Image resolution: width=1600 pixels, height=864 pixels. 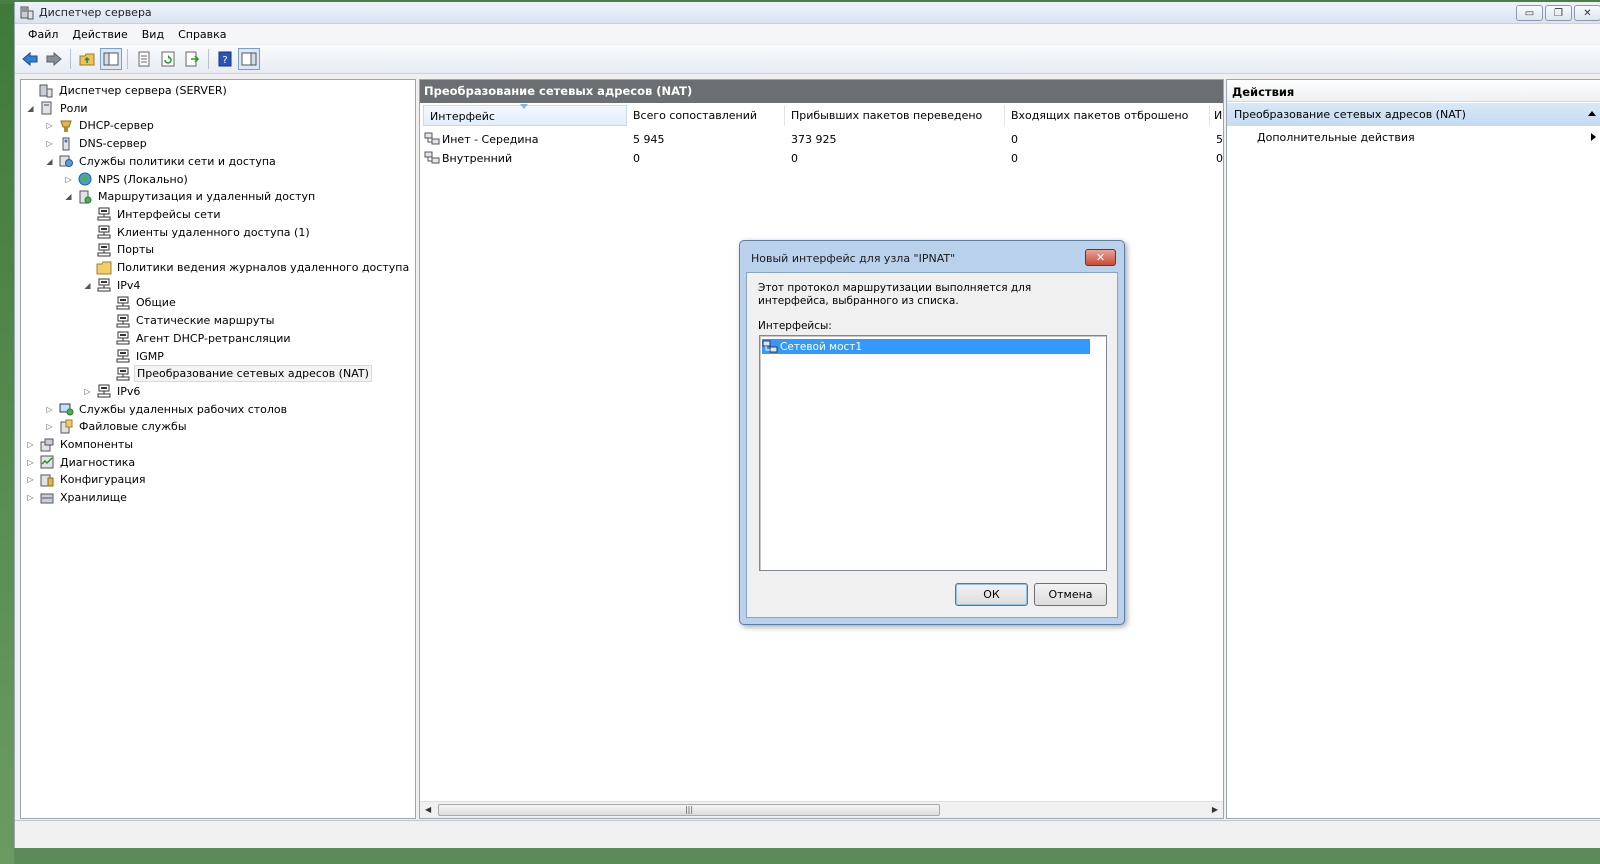 I want to click on tree-item: Порты, so click(x=119, y=249).